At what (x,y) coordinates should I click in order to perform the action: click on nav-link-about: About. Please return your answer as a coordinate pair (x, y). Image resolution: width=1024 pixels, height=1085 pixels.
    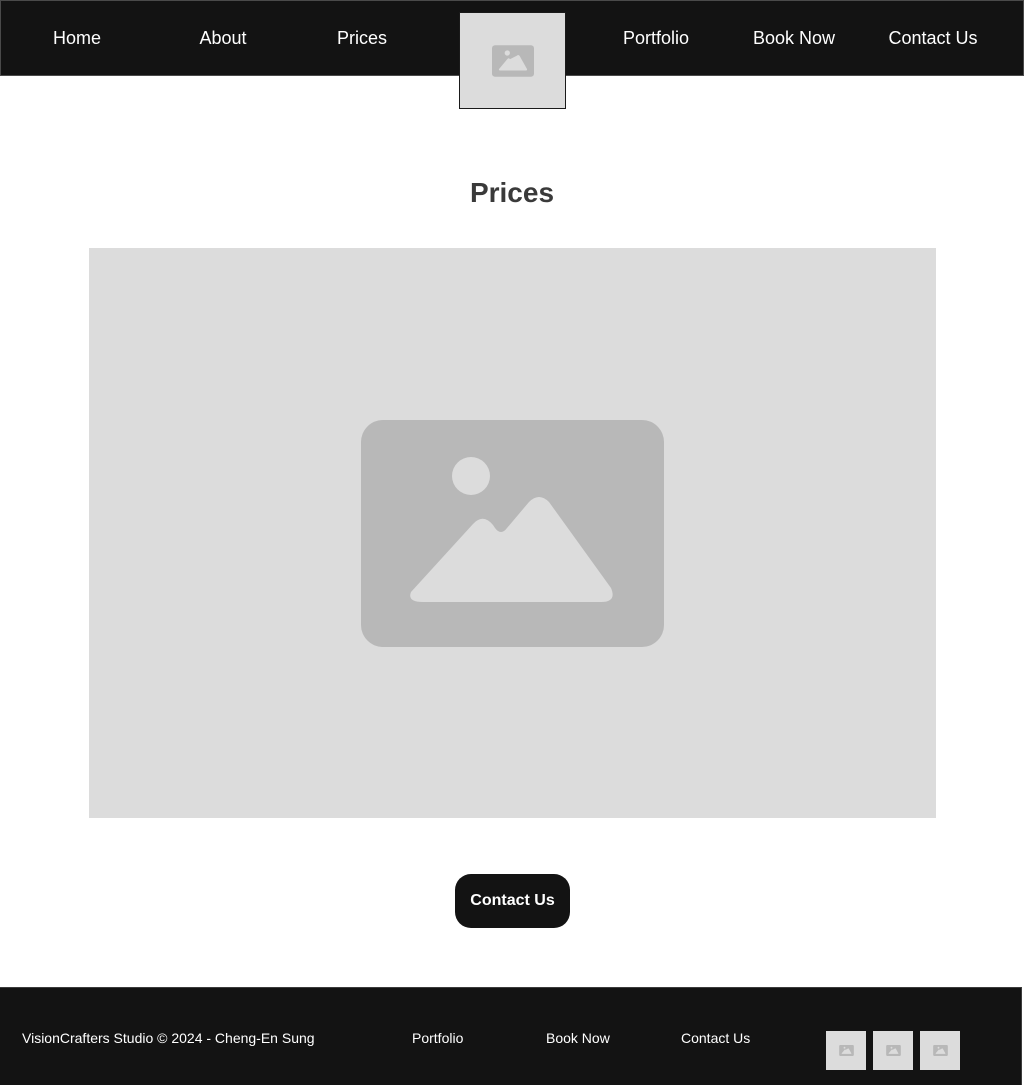
    Looking at the image, I should click on (222, 38).